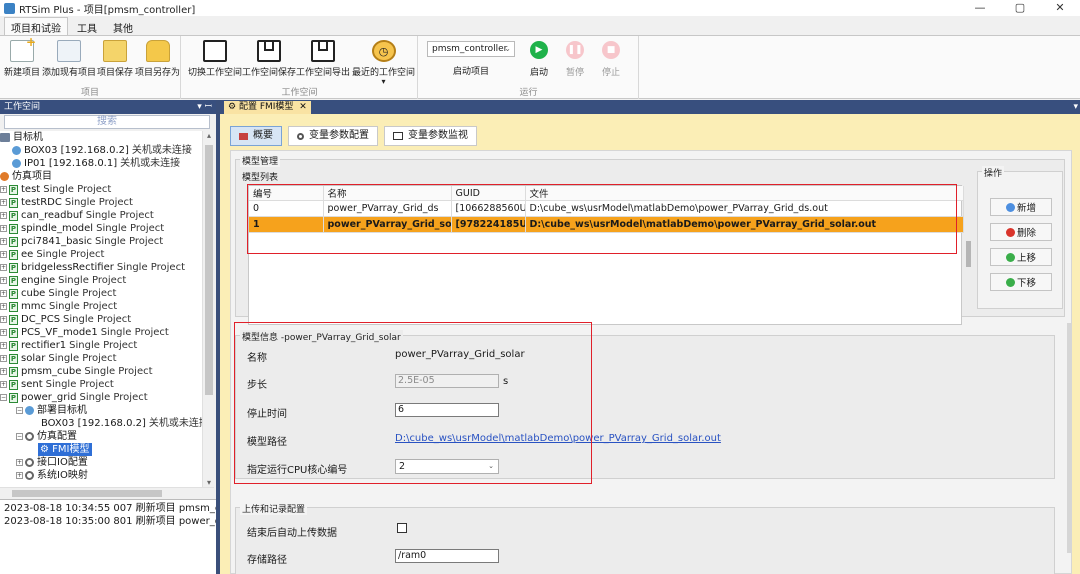 This screenshot has height=574, width=1080. What do you see at coordinates (1021, 257) in the screenshot?
I see `move-up-button: 上移` at bounding box center [1021, 257].